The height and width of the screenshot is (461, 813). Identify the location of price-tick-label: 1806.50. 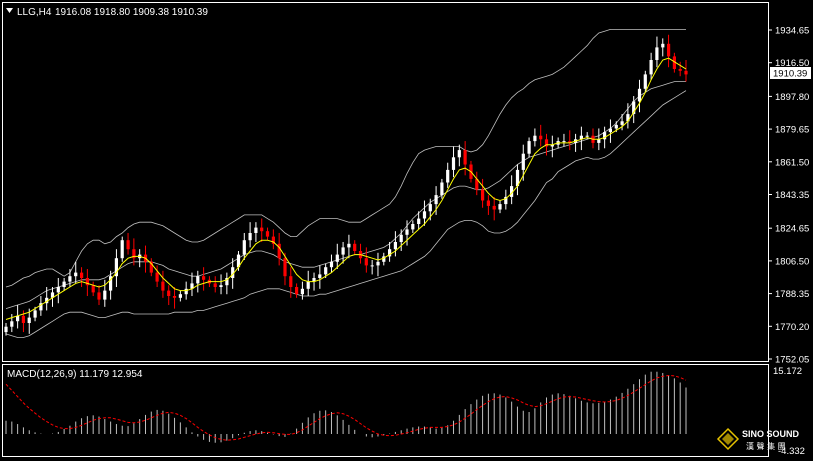
(792, 261).